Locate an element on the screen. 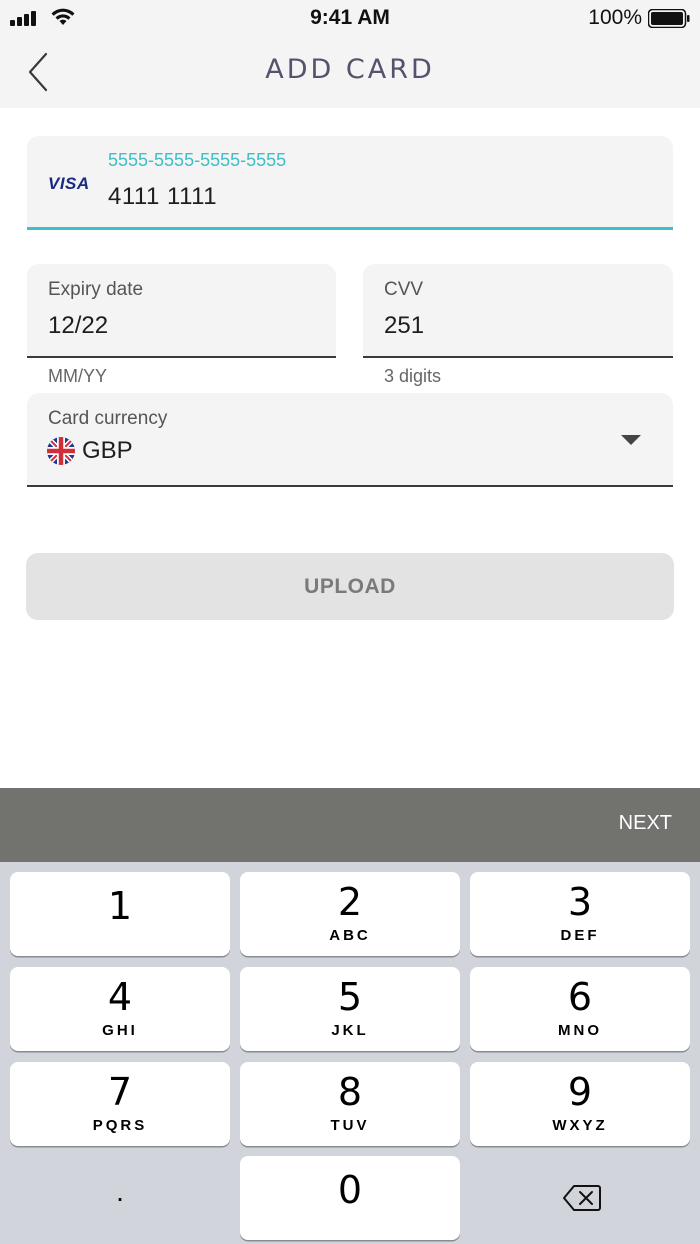 The height and width of the screenshot is (1244, 700). key-7: 7 PQRS is located at coordinates (120, 1104).